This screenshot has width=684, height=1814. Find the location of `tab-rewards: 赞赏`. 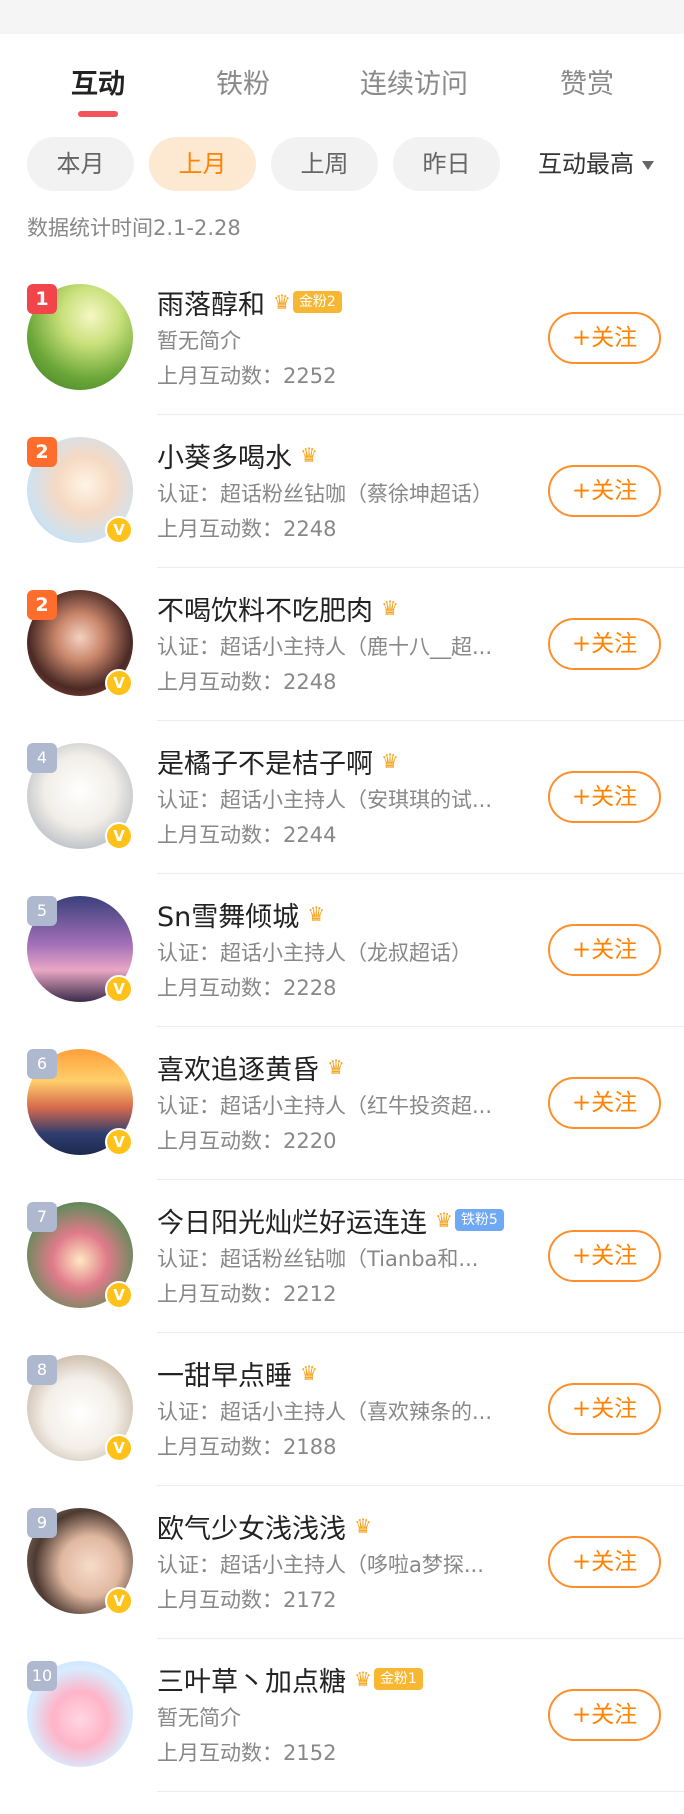

tab-rewards: 赞赏 is located at coordinates (587, 81).